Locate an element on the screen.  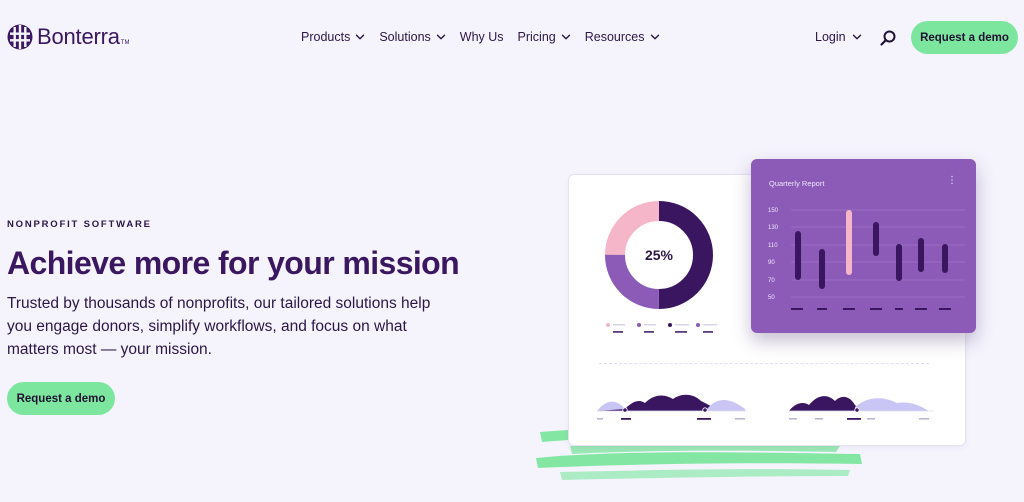
request-demo-button-header: Request a demo is located at coordinates (964, 37).